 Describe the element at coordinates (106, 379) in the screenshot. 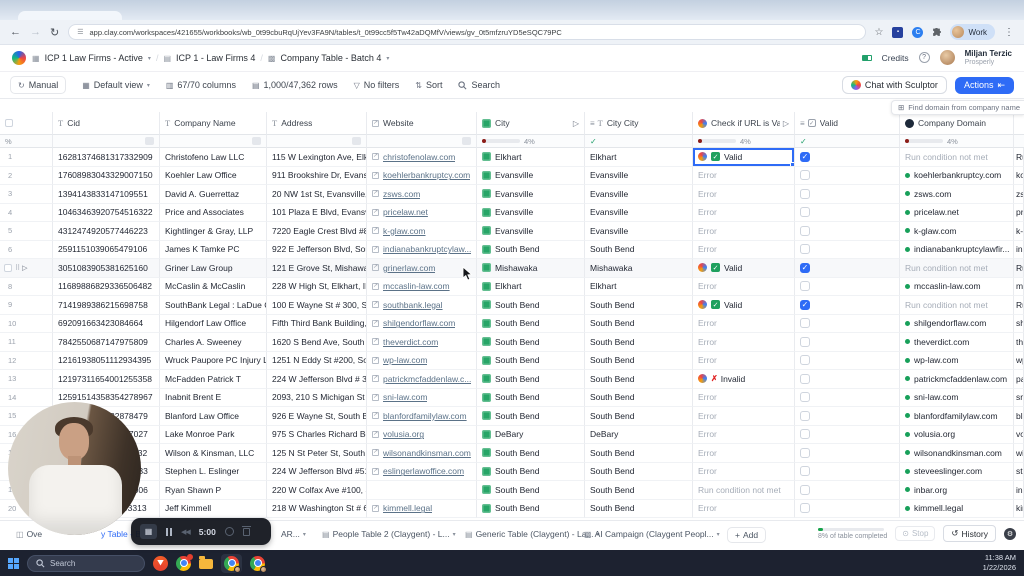

I see `cell-cid: 12197311654001255358` at that location.